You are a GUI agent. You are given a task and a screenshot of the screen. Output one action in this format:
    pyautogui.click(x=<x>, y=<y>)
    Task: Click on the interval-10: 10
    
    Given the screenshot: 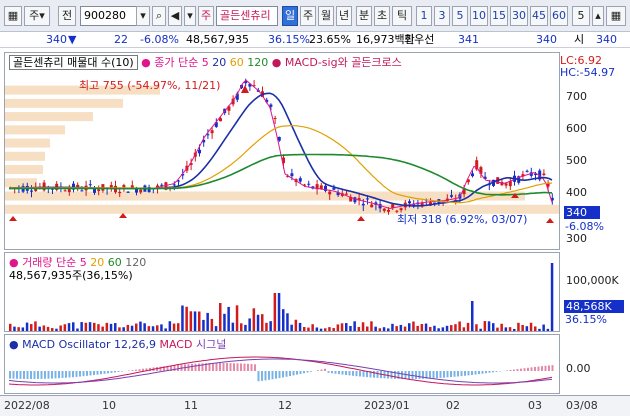 What is the action you would take?
    pyautogui.click(x=479, y=16)
    